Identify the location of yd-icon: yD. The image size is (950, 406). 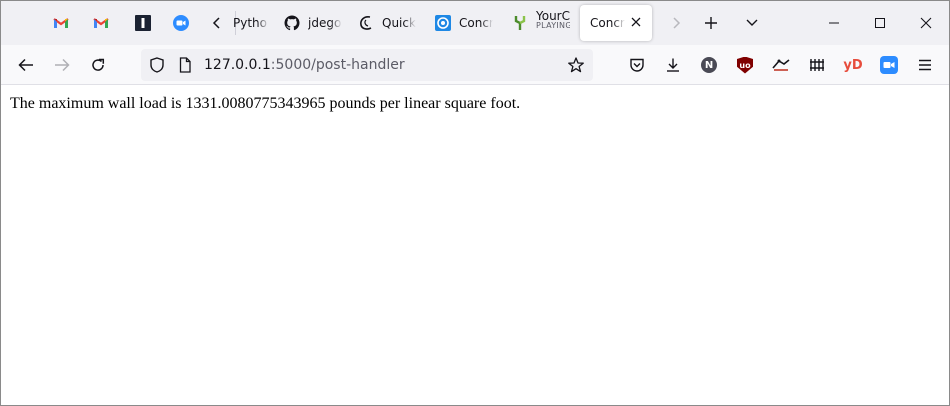
(853, 65).